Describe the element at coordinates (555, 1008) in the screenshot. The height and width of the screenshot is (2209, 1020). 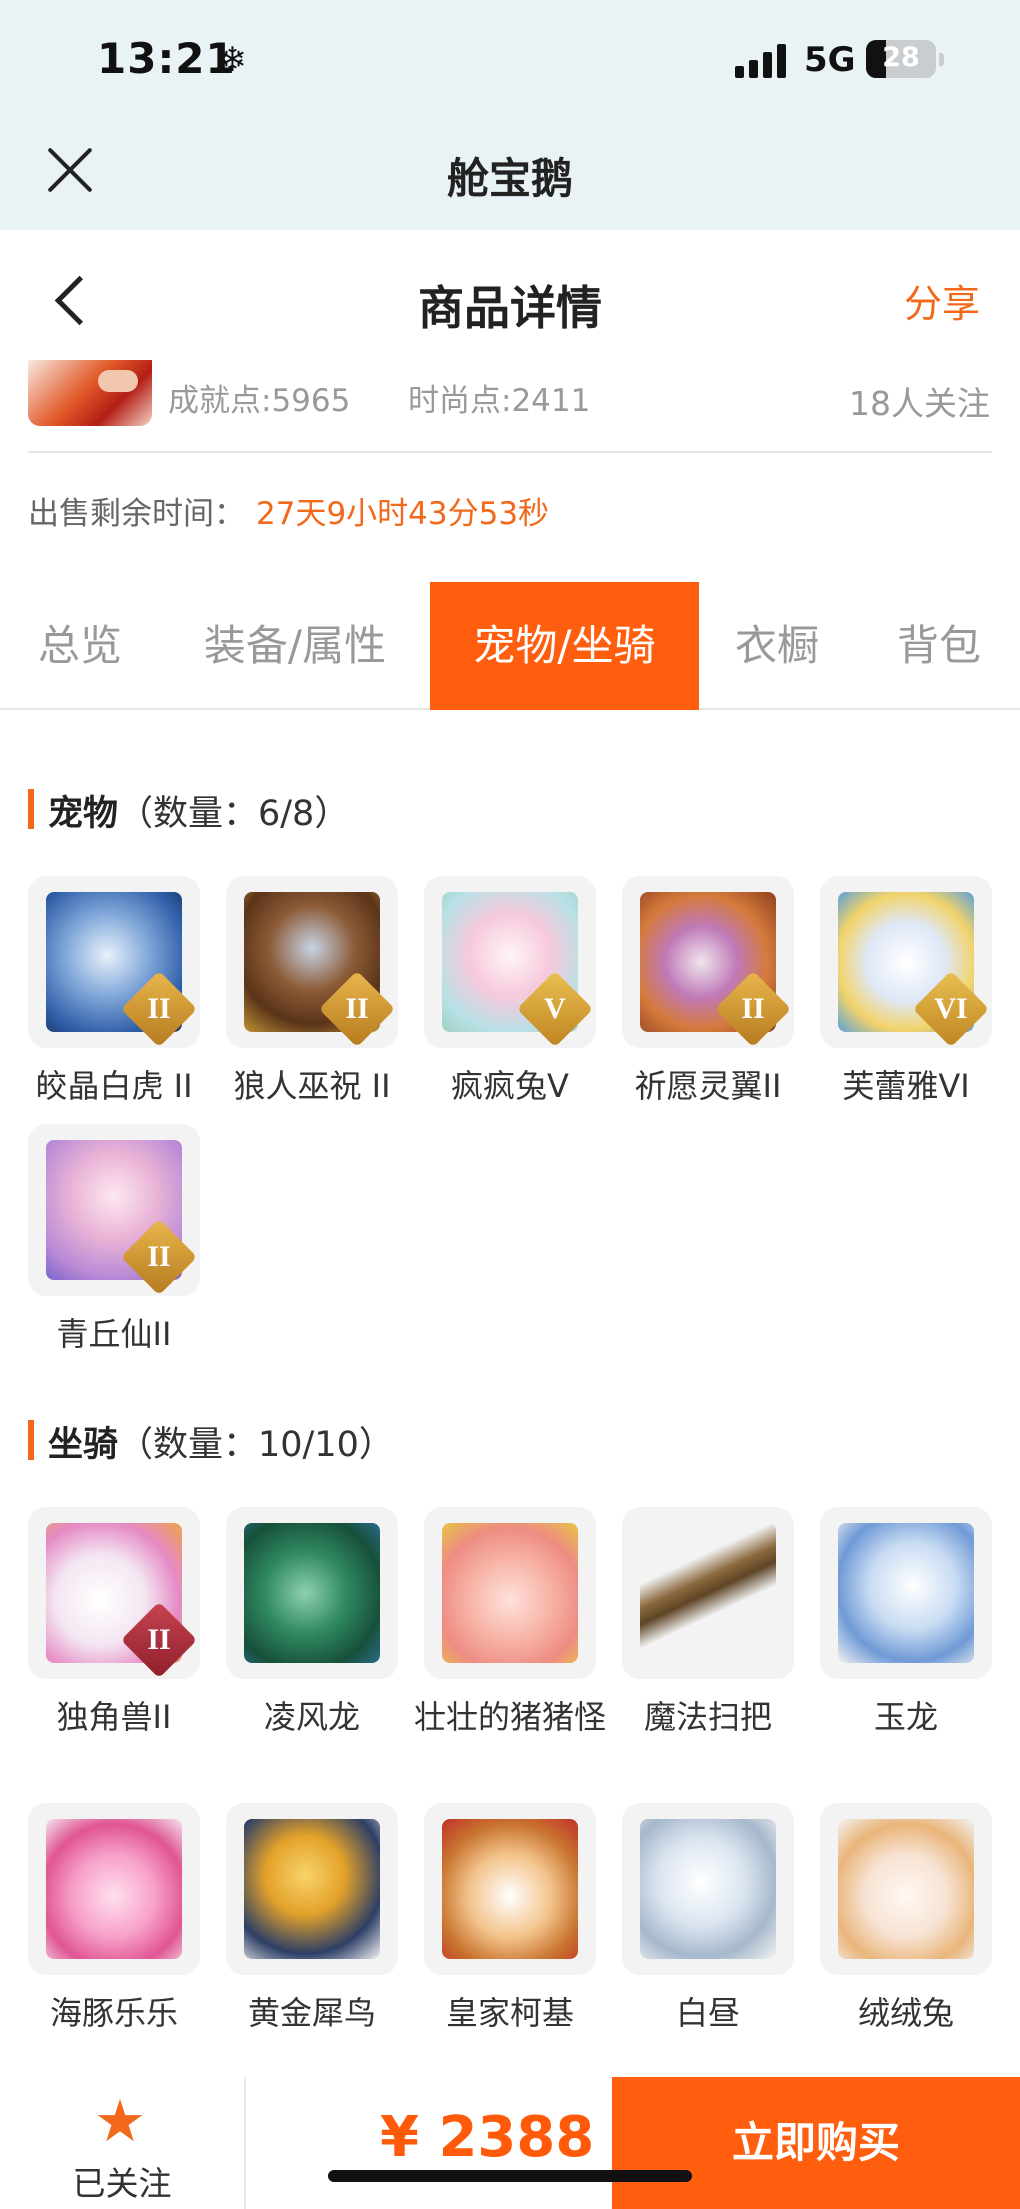
I see `grade-badge: V` at that location.